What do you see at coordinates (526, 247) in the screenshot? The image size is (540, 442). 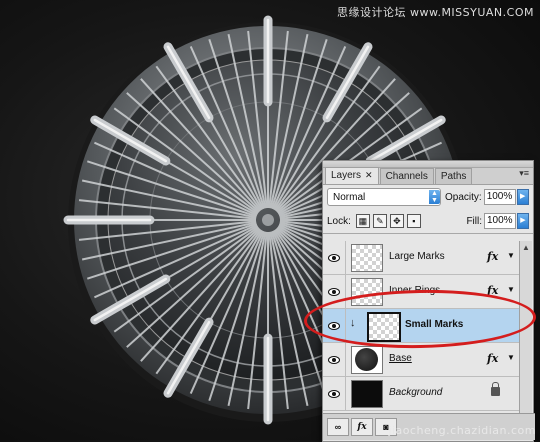 I see `scroll-up-icon: ▲` at bounding box center [526, 247].